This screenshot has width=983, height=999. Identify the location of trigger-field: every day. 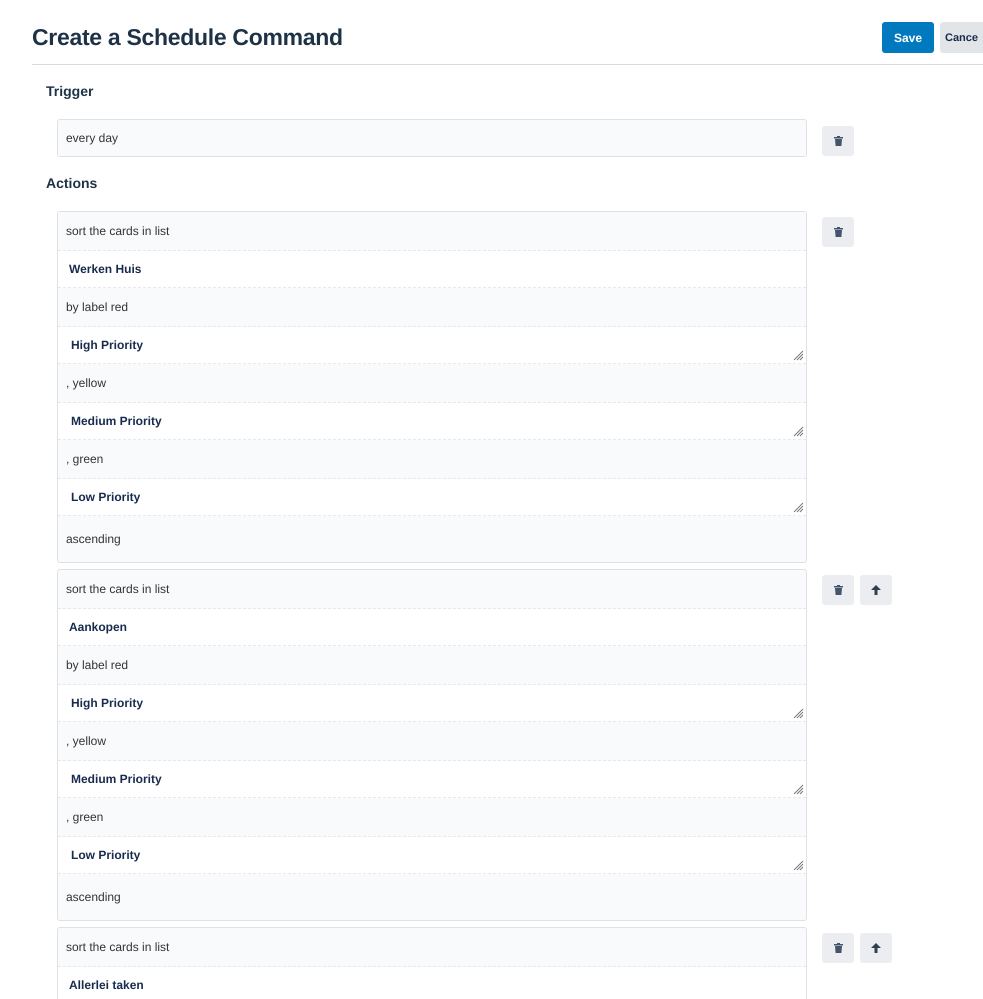
(432, 138).